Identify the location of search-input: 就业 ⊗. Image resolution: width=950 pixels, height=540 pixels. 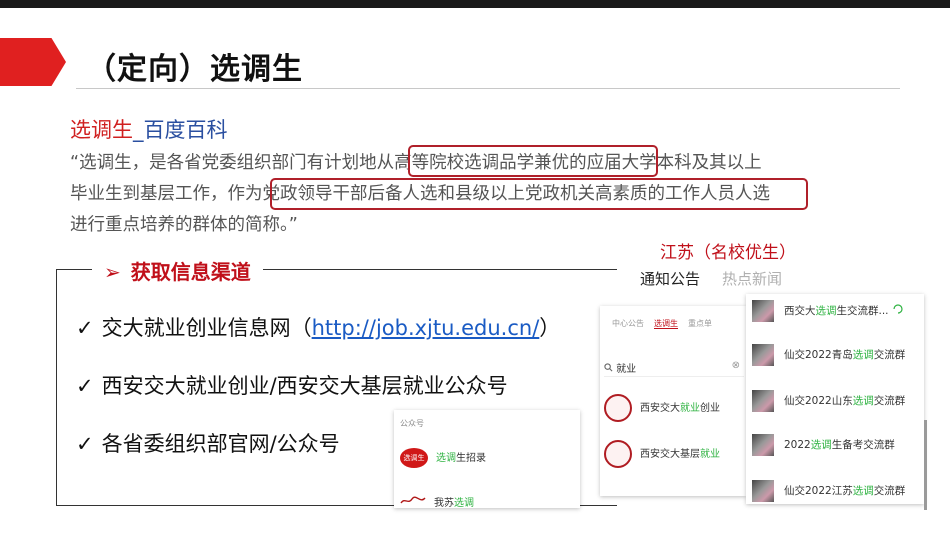
(674, 368).